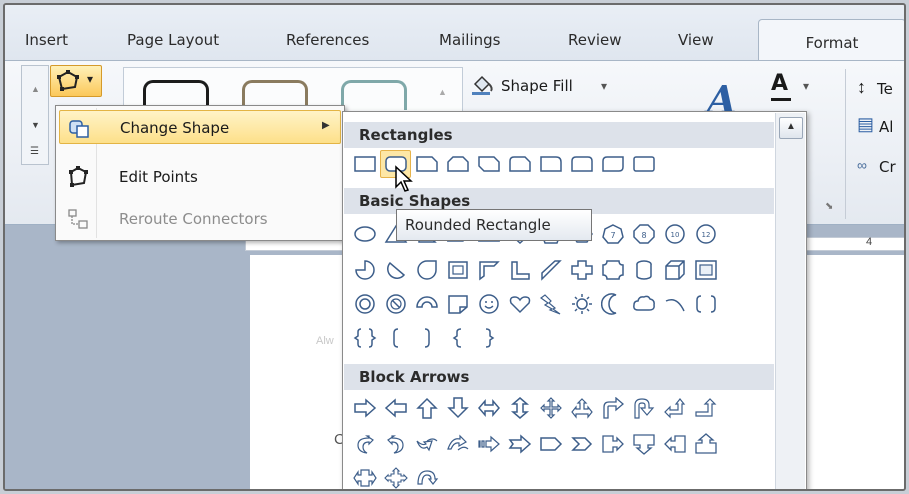 This screenshot has width=909, height=494. Describe the element at coordinates (35, 125) in the screenshot. I see `chevron-down-icon: ▼` at that location.